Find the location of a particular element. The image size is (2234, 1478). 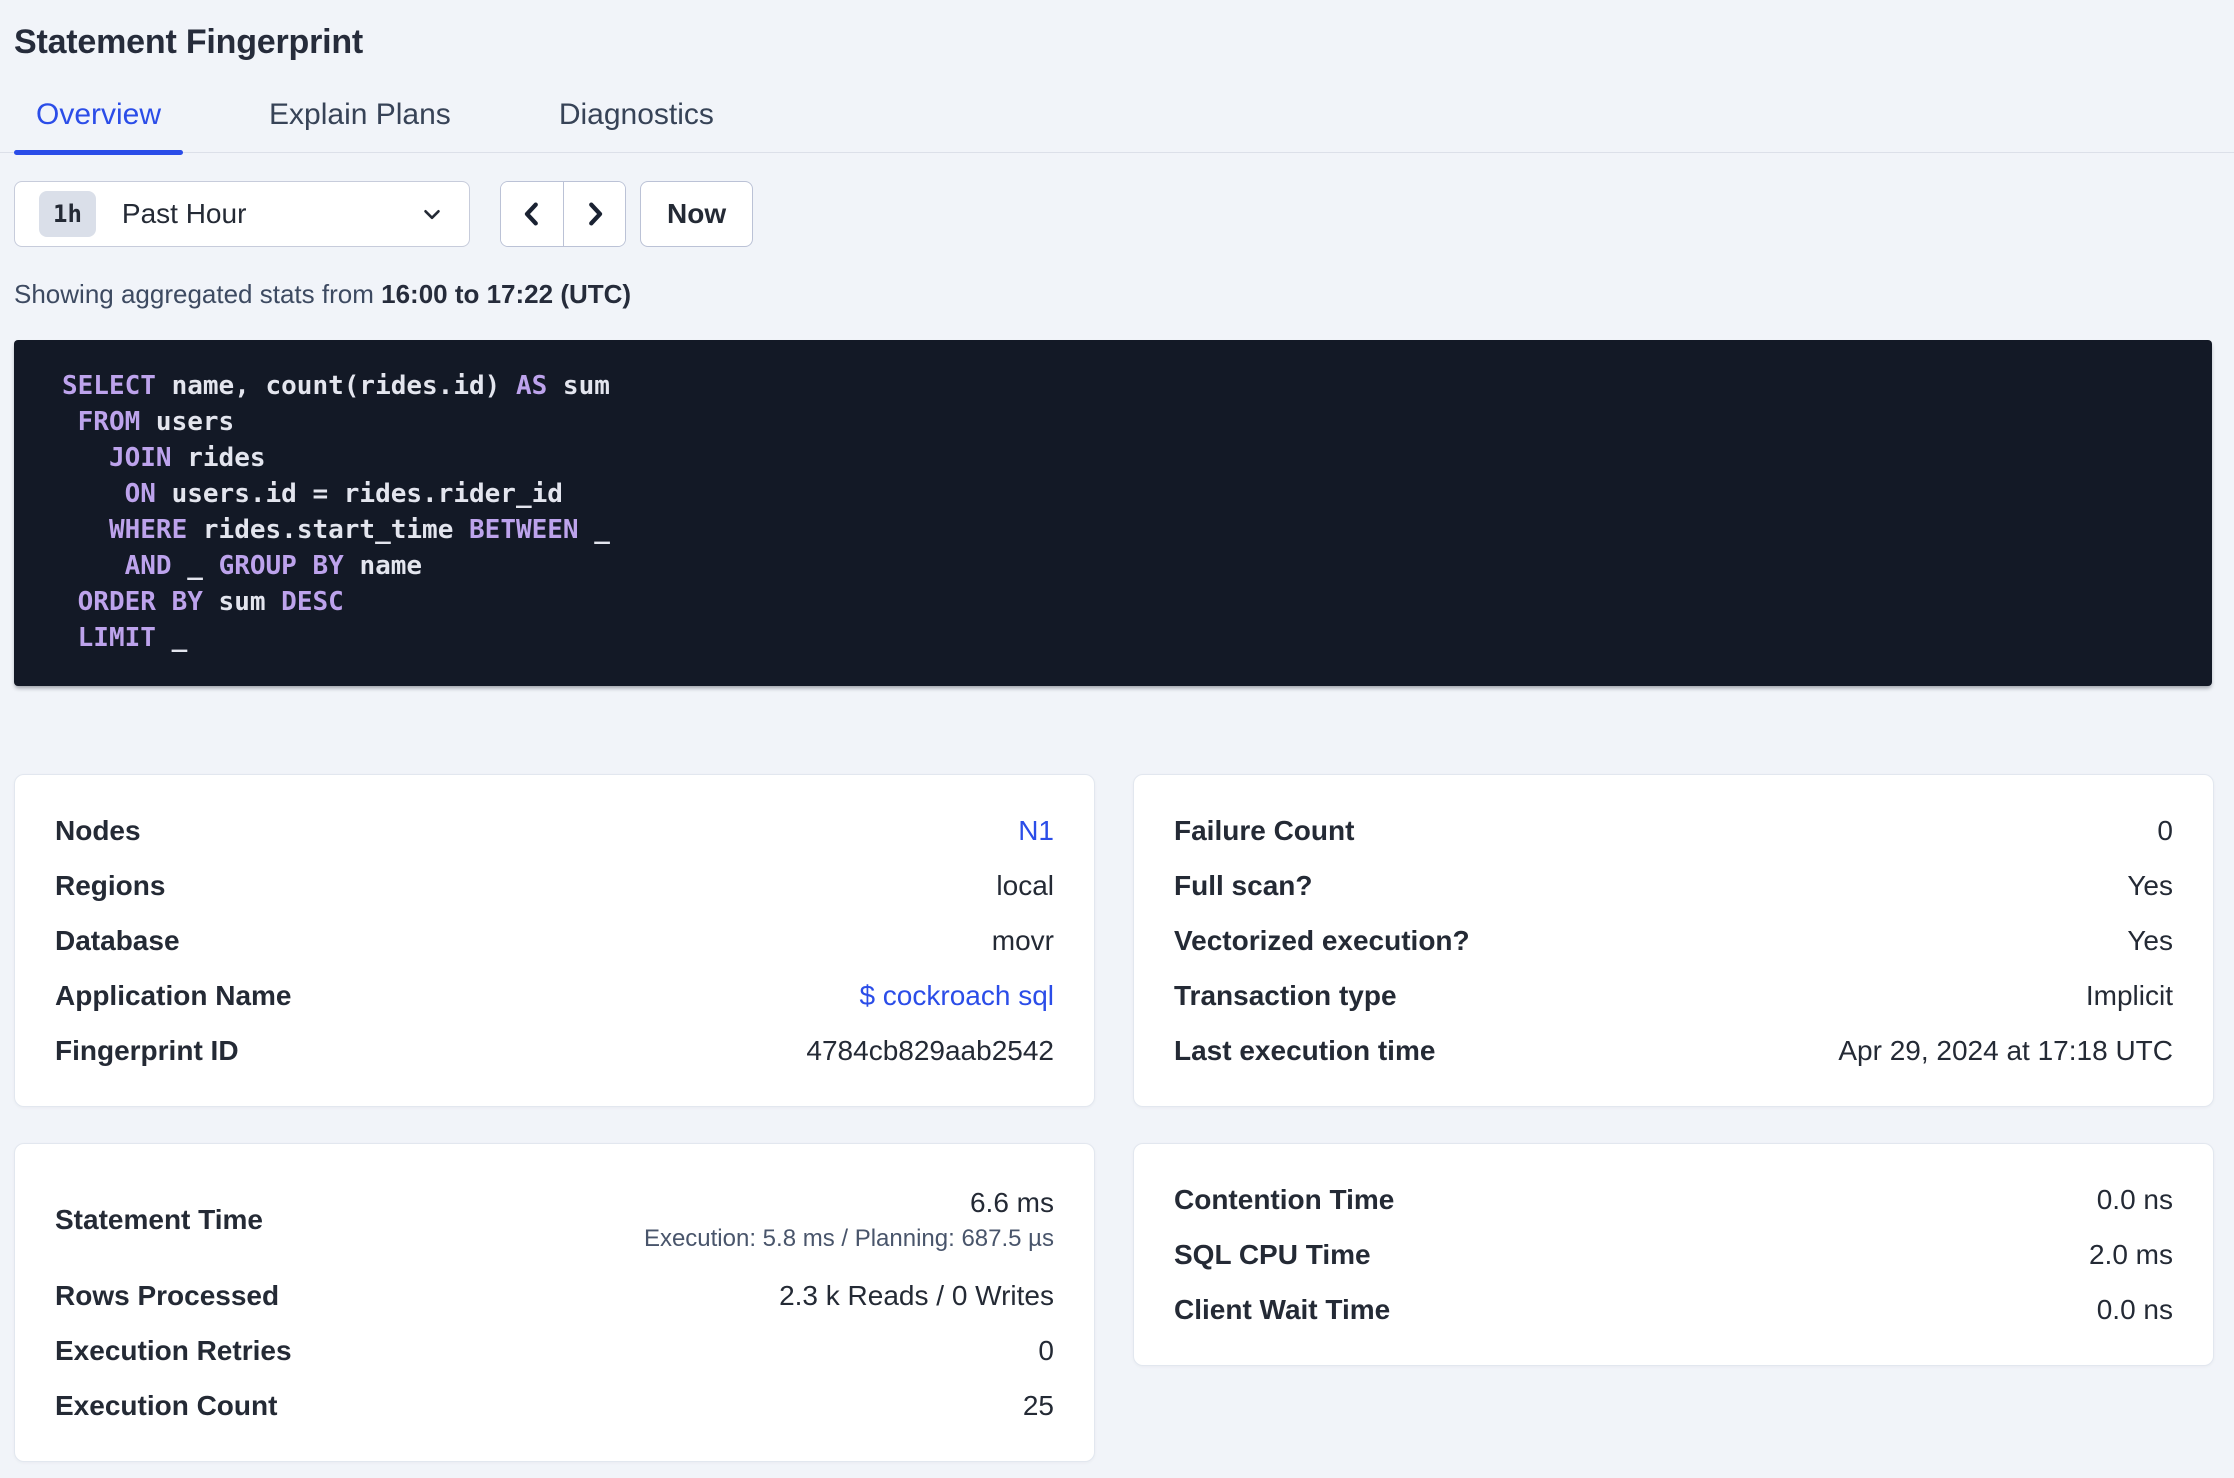

card-row: Rows Processed 2.3 k Reads / 0 Writes is located at coordinates (554, 1295).